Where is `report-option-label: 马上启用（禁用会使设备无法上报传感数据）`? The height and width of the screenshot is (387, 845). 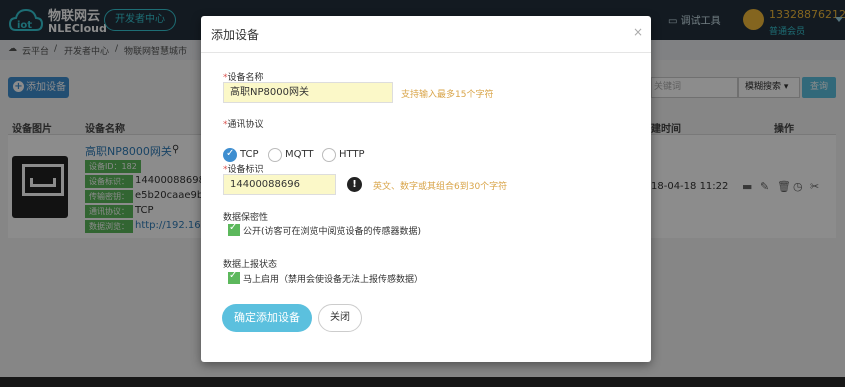 report-option-label: 马上启用（禁用会使设备无法上报传感数据） is located at coordinates (333, 278).